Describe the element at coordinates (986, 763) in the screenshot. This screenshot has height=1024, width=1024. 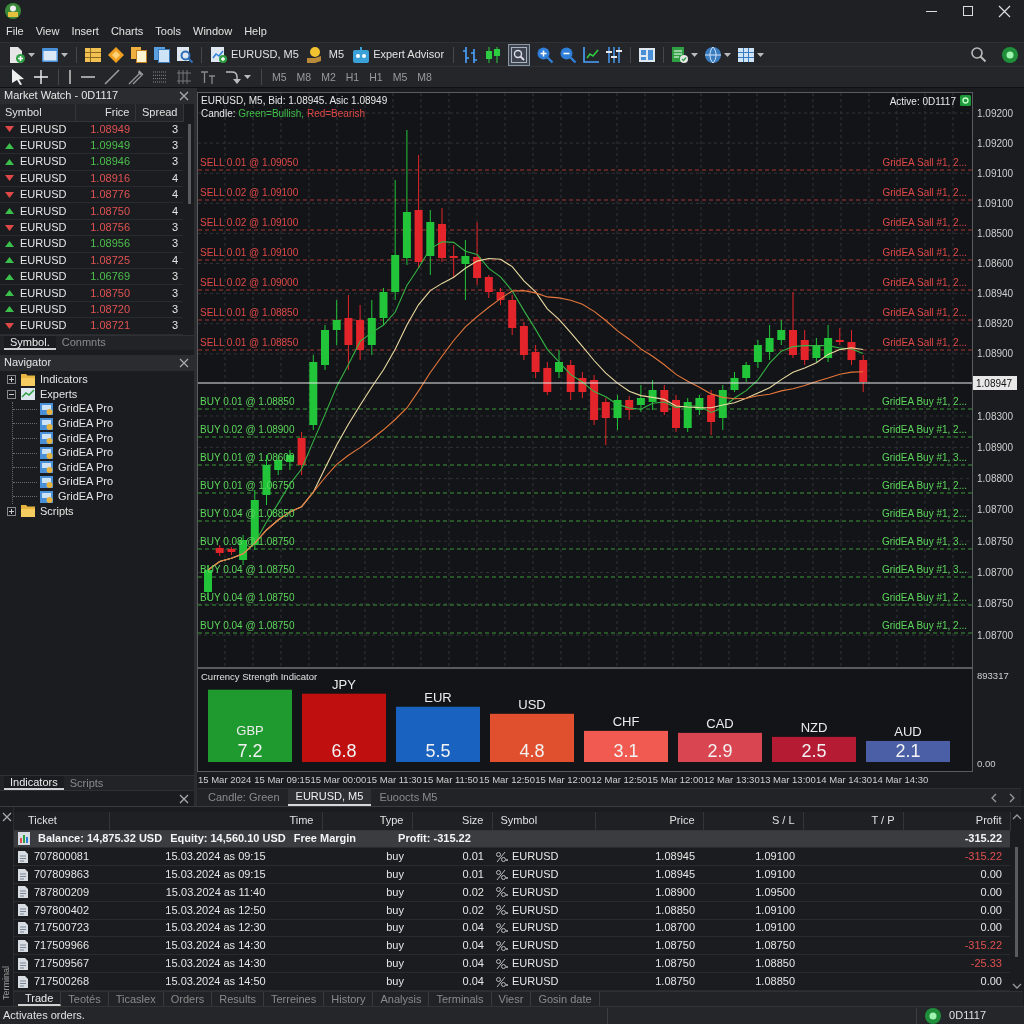
I see `axis-label: 0.00` at that location.